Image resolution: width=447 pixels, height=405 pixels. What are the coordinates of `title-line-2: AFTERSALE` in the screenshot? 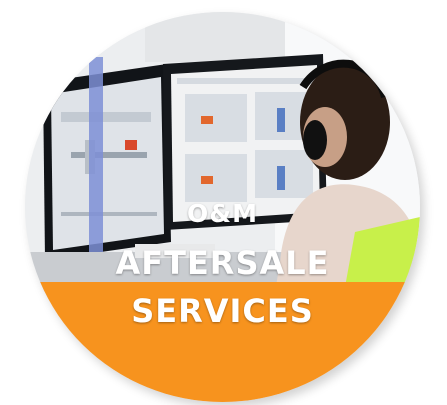 It's located at (222, 263).